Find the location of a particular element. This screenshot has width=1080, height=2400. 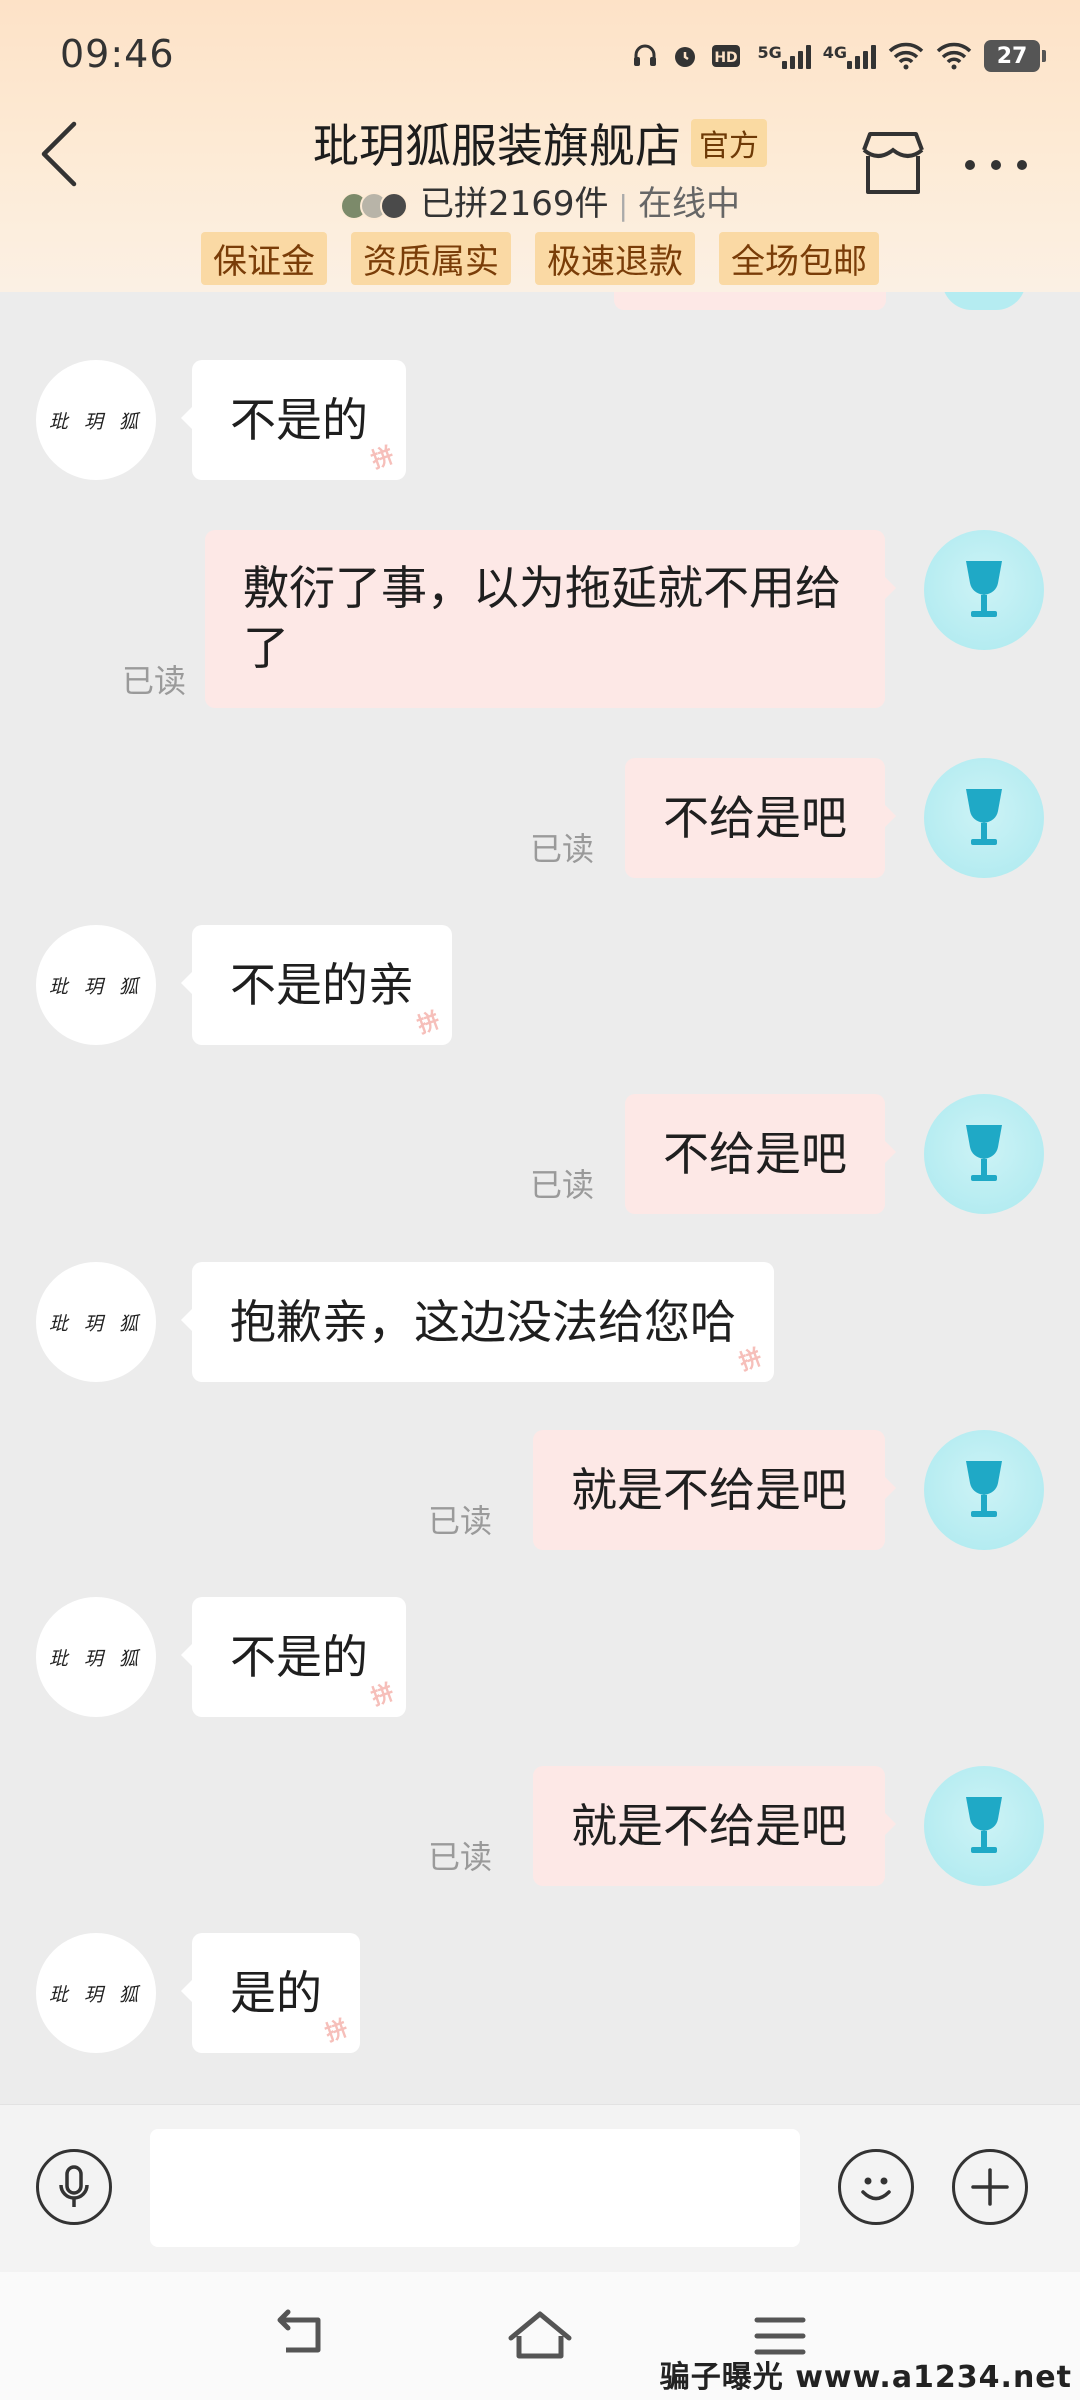

message-input is located at coordinates (475, 2188).